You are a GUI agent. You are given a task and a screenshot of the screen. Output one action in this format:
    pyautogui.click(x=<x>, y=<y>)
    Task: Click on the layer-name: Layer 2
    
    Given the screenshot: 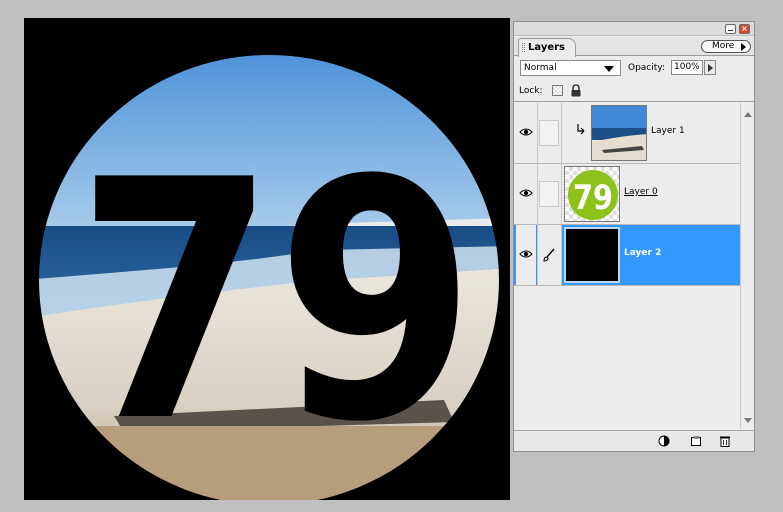 What is the action you would take?
    pyautogui.click(x=643, y=253)
    